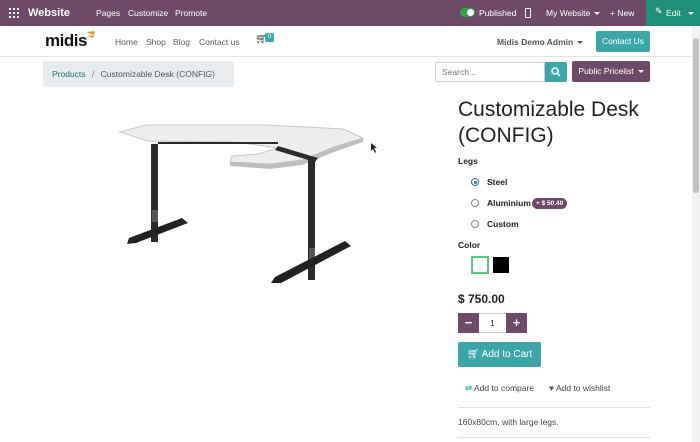 This screenshot has height=442, width=700. I want to click on quantity-decrease-button: −, so click(468, 323).